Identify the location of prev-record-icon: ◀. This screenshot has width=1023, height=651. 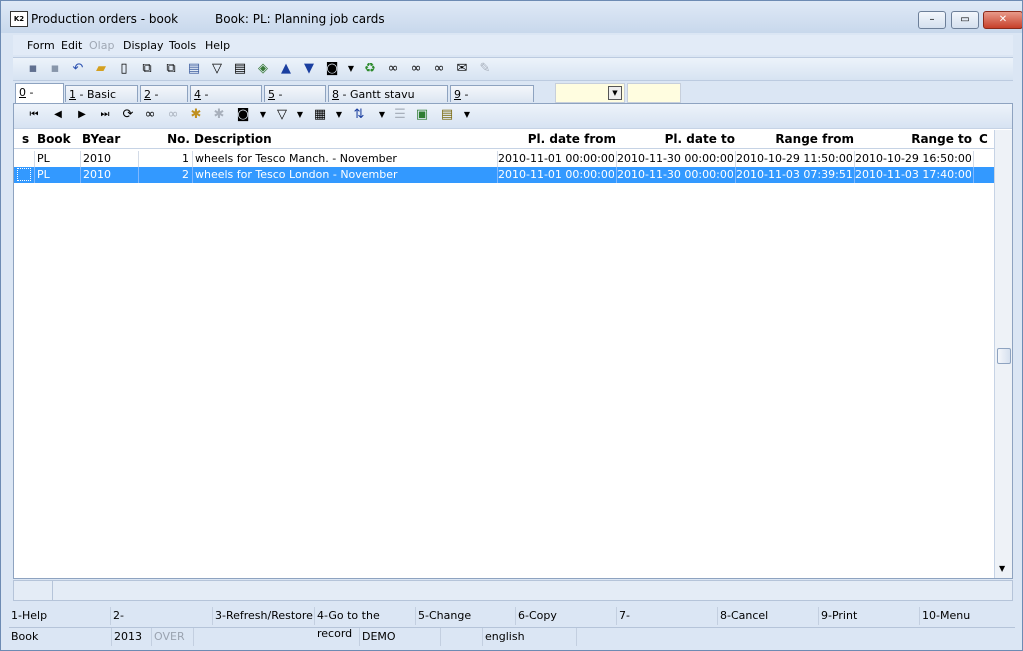
(58, 115).